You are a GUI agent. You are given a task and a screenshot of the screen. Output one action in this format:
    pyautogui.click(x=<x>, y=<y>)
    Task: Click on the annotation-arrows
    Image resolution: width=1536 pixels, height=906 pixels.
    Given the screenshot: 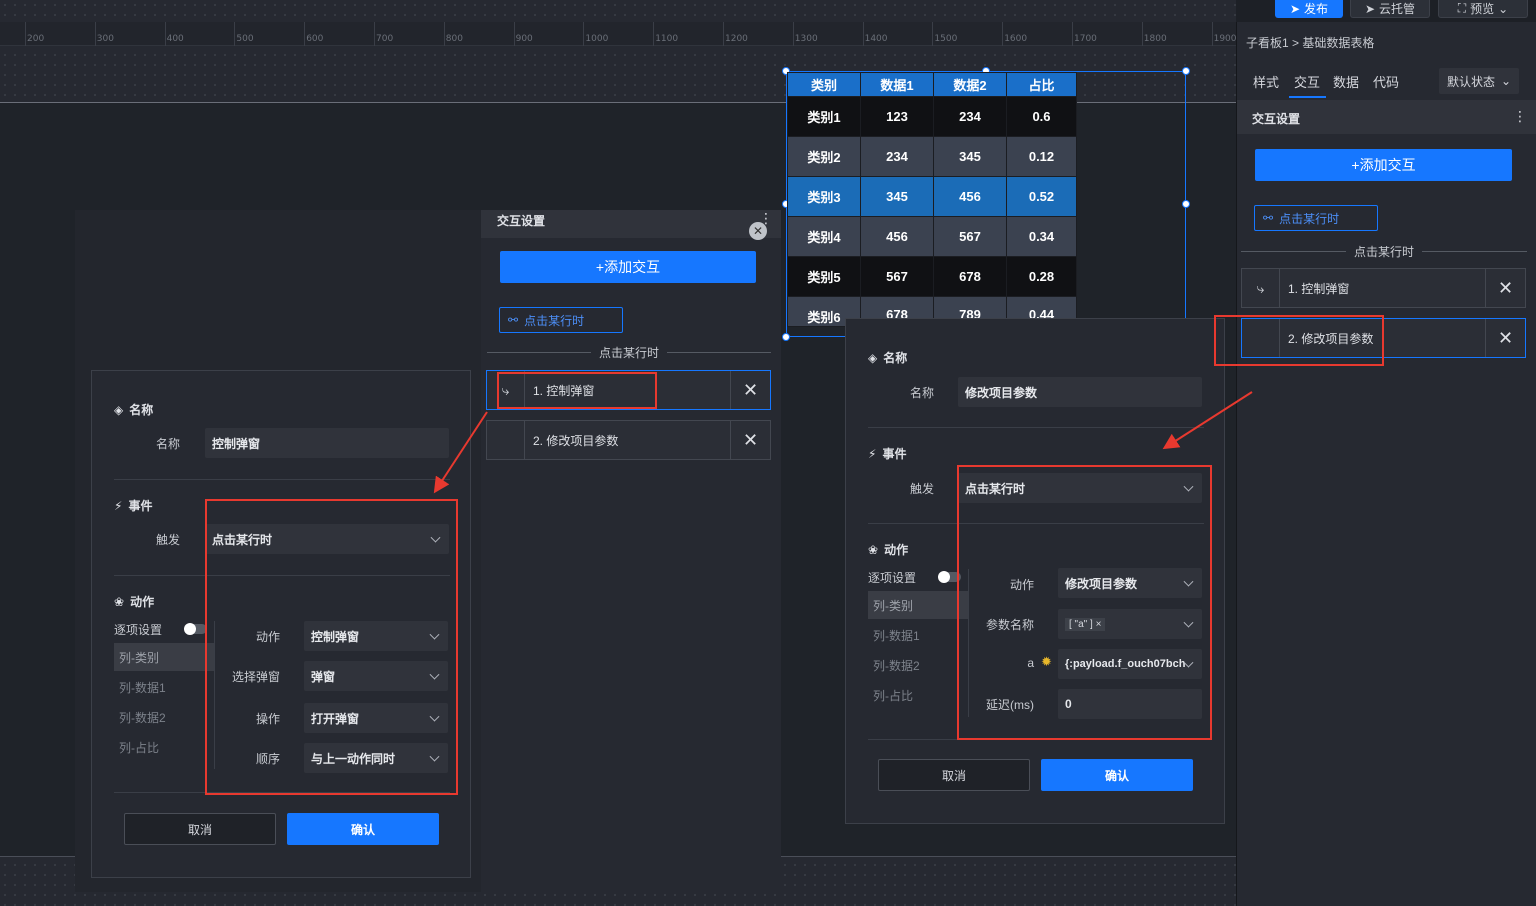 What is the action you would take?
    pyautogui.click(x=843, y=442)
    